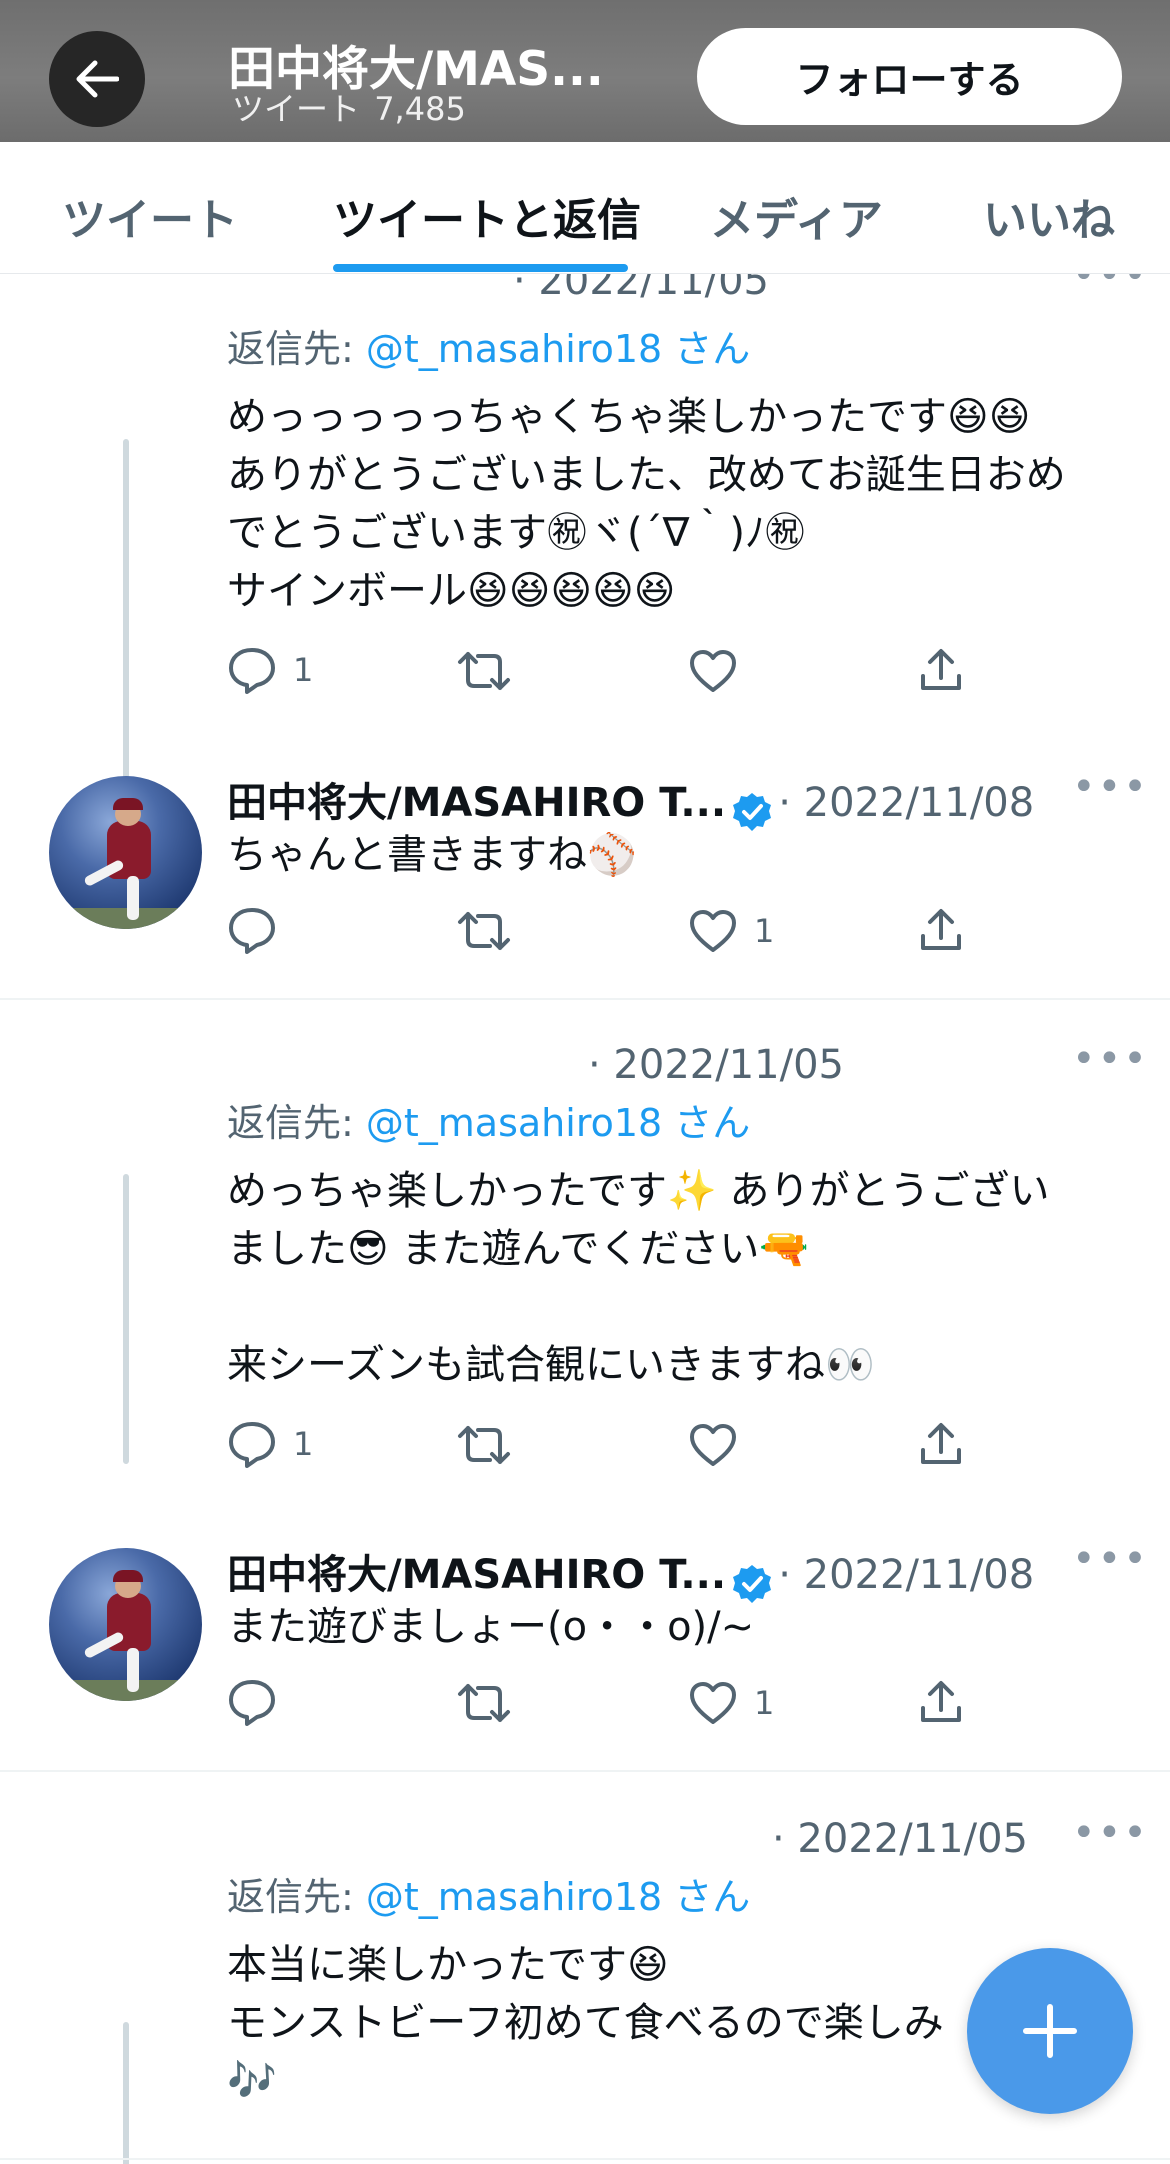  I want to click on tweet-text: 本当に楽しかったです😆 モンストビーフ初めて食べるので楽しみ 🎶, so click(585, 2023).